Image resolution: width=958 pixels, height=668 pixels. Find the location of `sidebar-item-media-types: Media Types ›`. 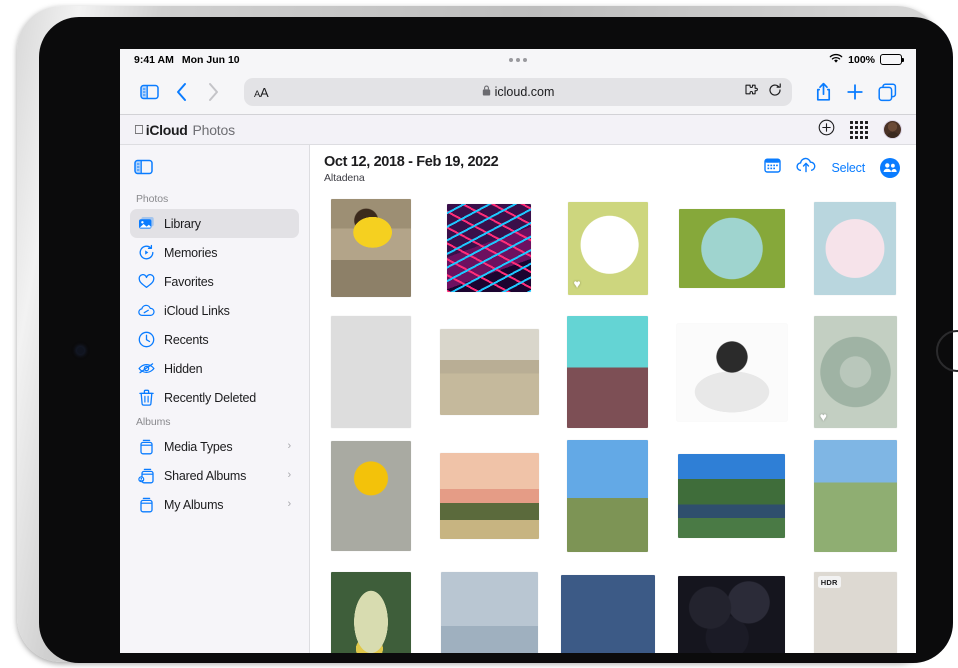

sidebar-item-media-types: Media Types › is located at coordinates (214, 446).